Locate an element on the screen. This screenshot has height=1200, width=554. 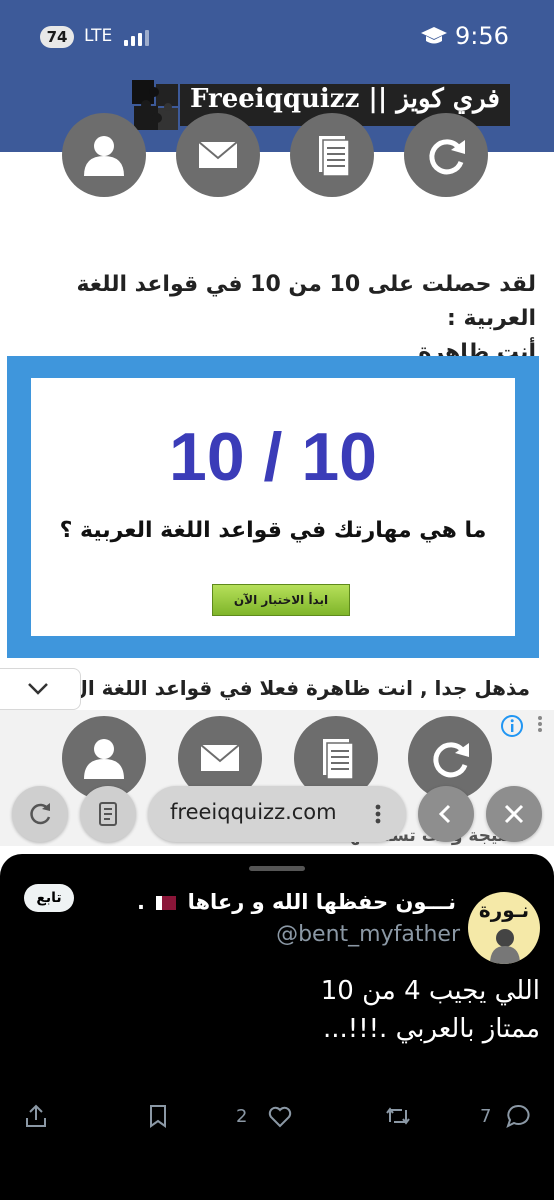
mail-share-button is located at coordinates (218, 155).